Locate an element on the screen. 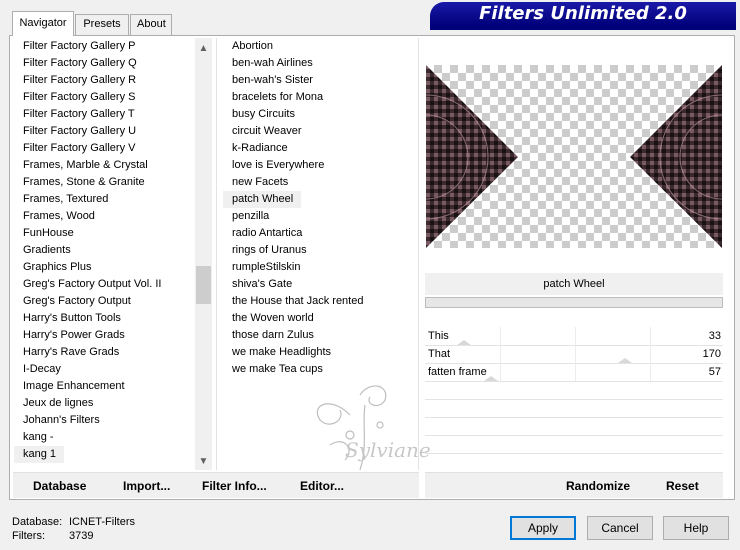  category-item: Filter Factory Gallery V is located at coordinates (104, 148).